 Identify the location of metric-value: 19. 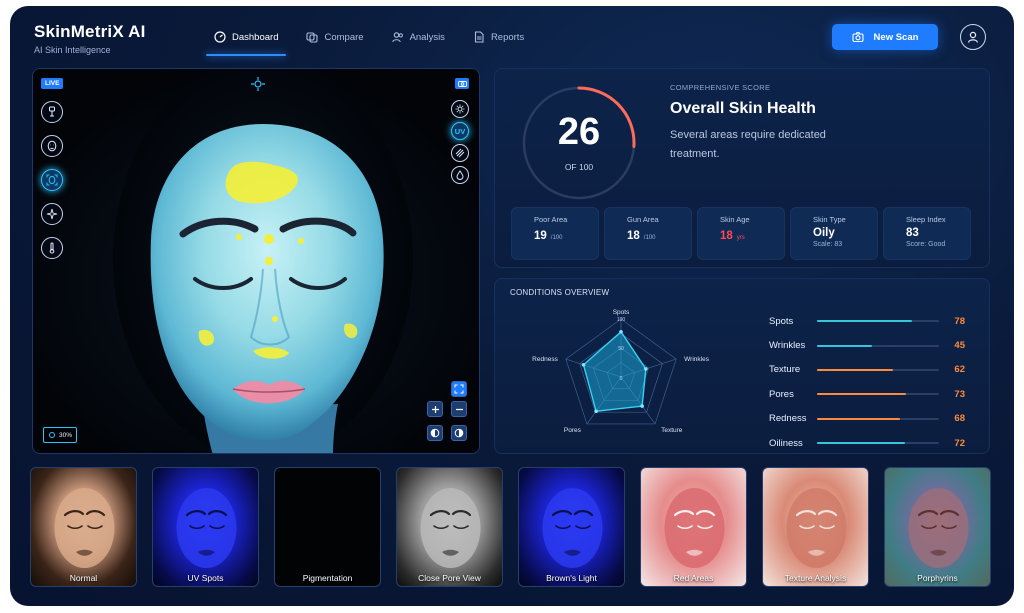
(540, 236).